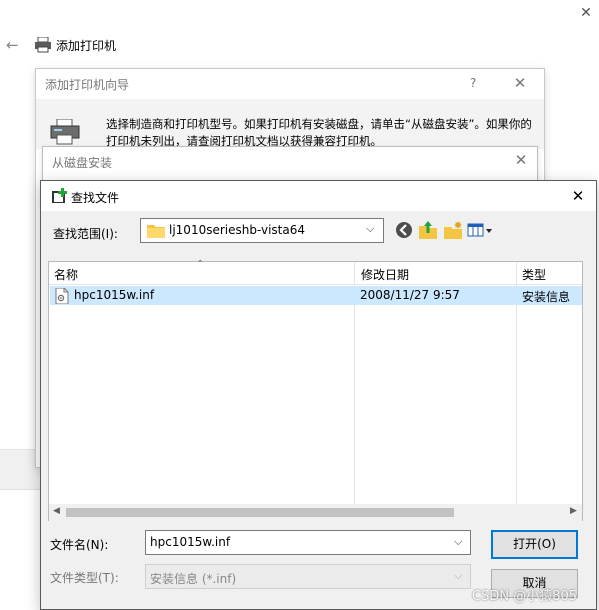 The width and height of the screenshot is (599, 610). Describe the element at coordinates (260, 512) in the screenshot. I see `scroll-thumb` at that location.